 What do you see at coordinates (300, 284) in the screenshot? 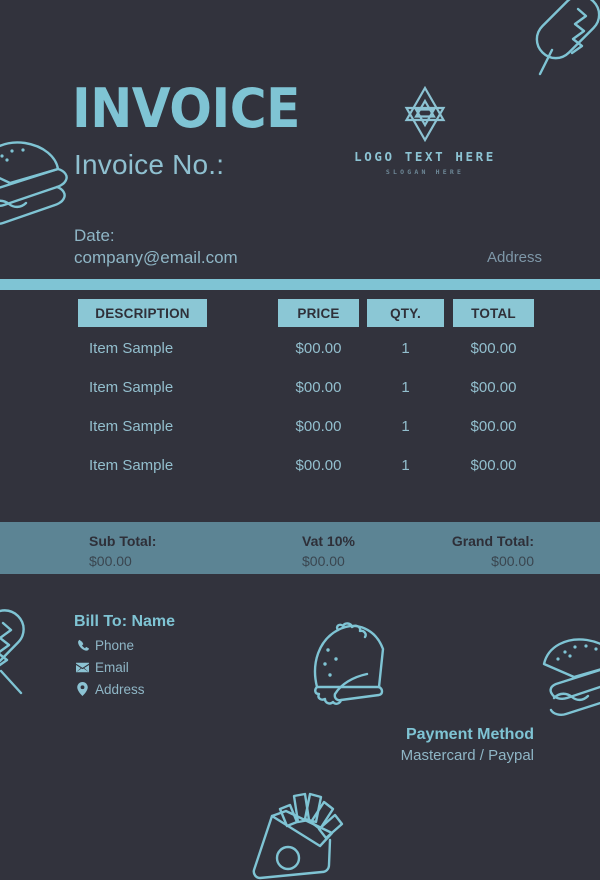
I see `header-divider` at bounding box center [300, 284].